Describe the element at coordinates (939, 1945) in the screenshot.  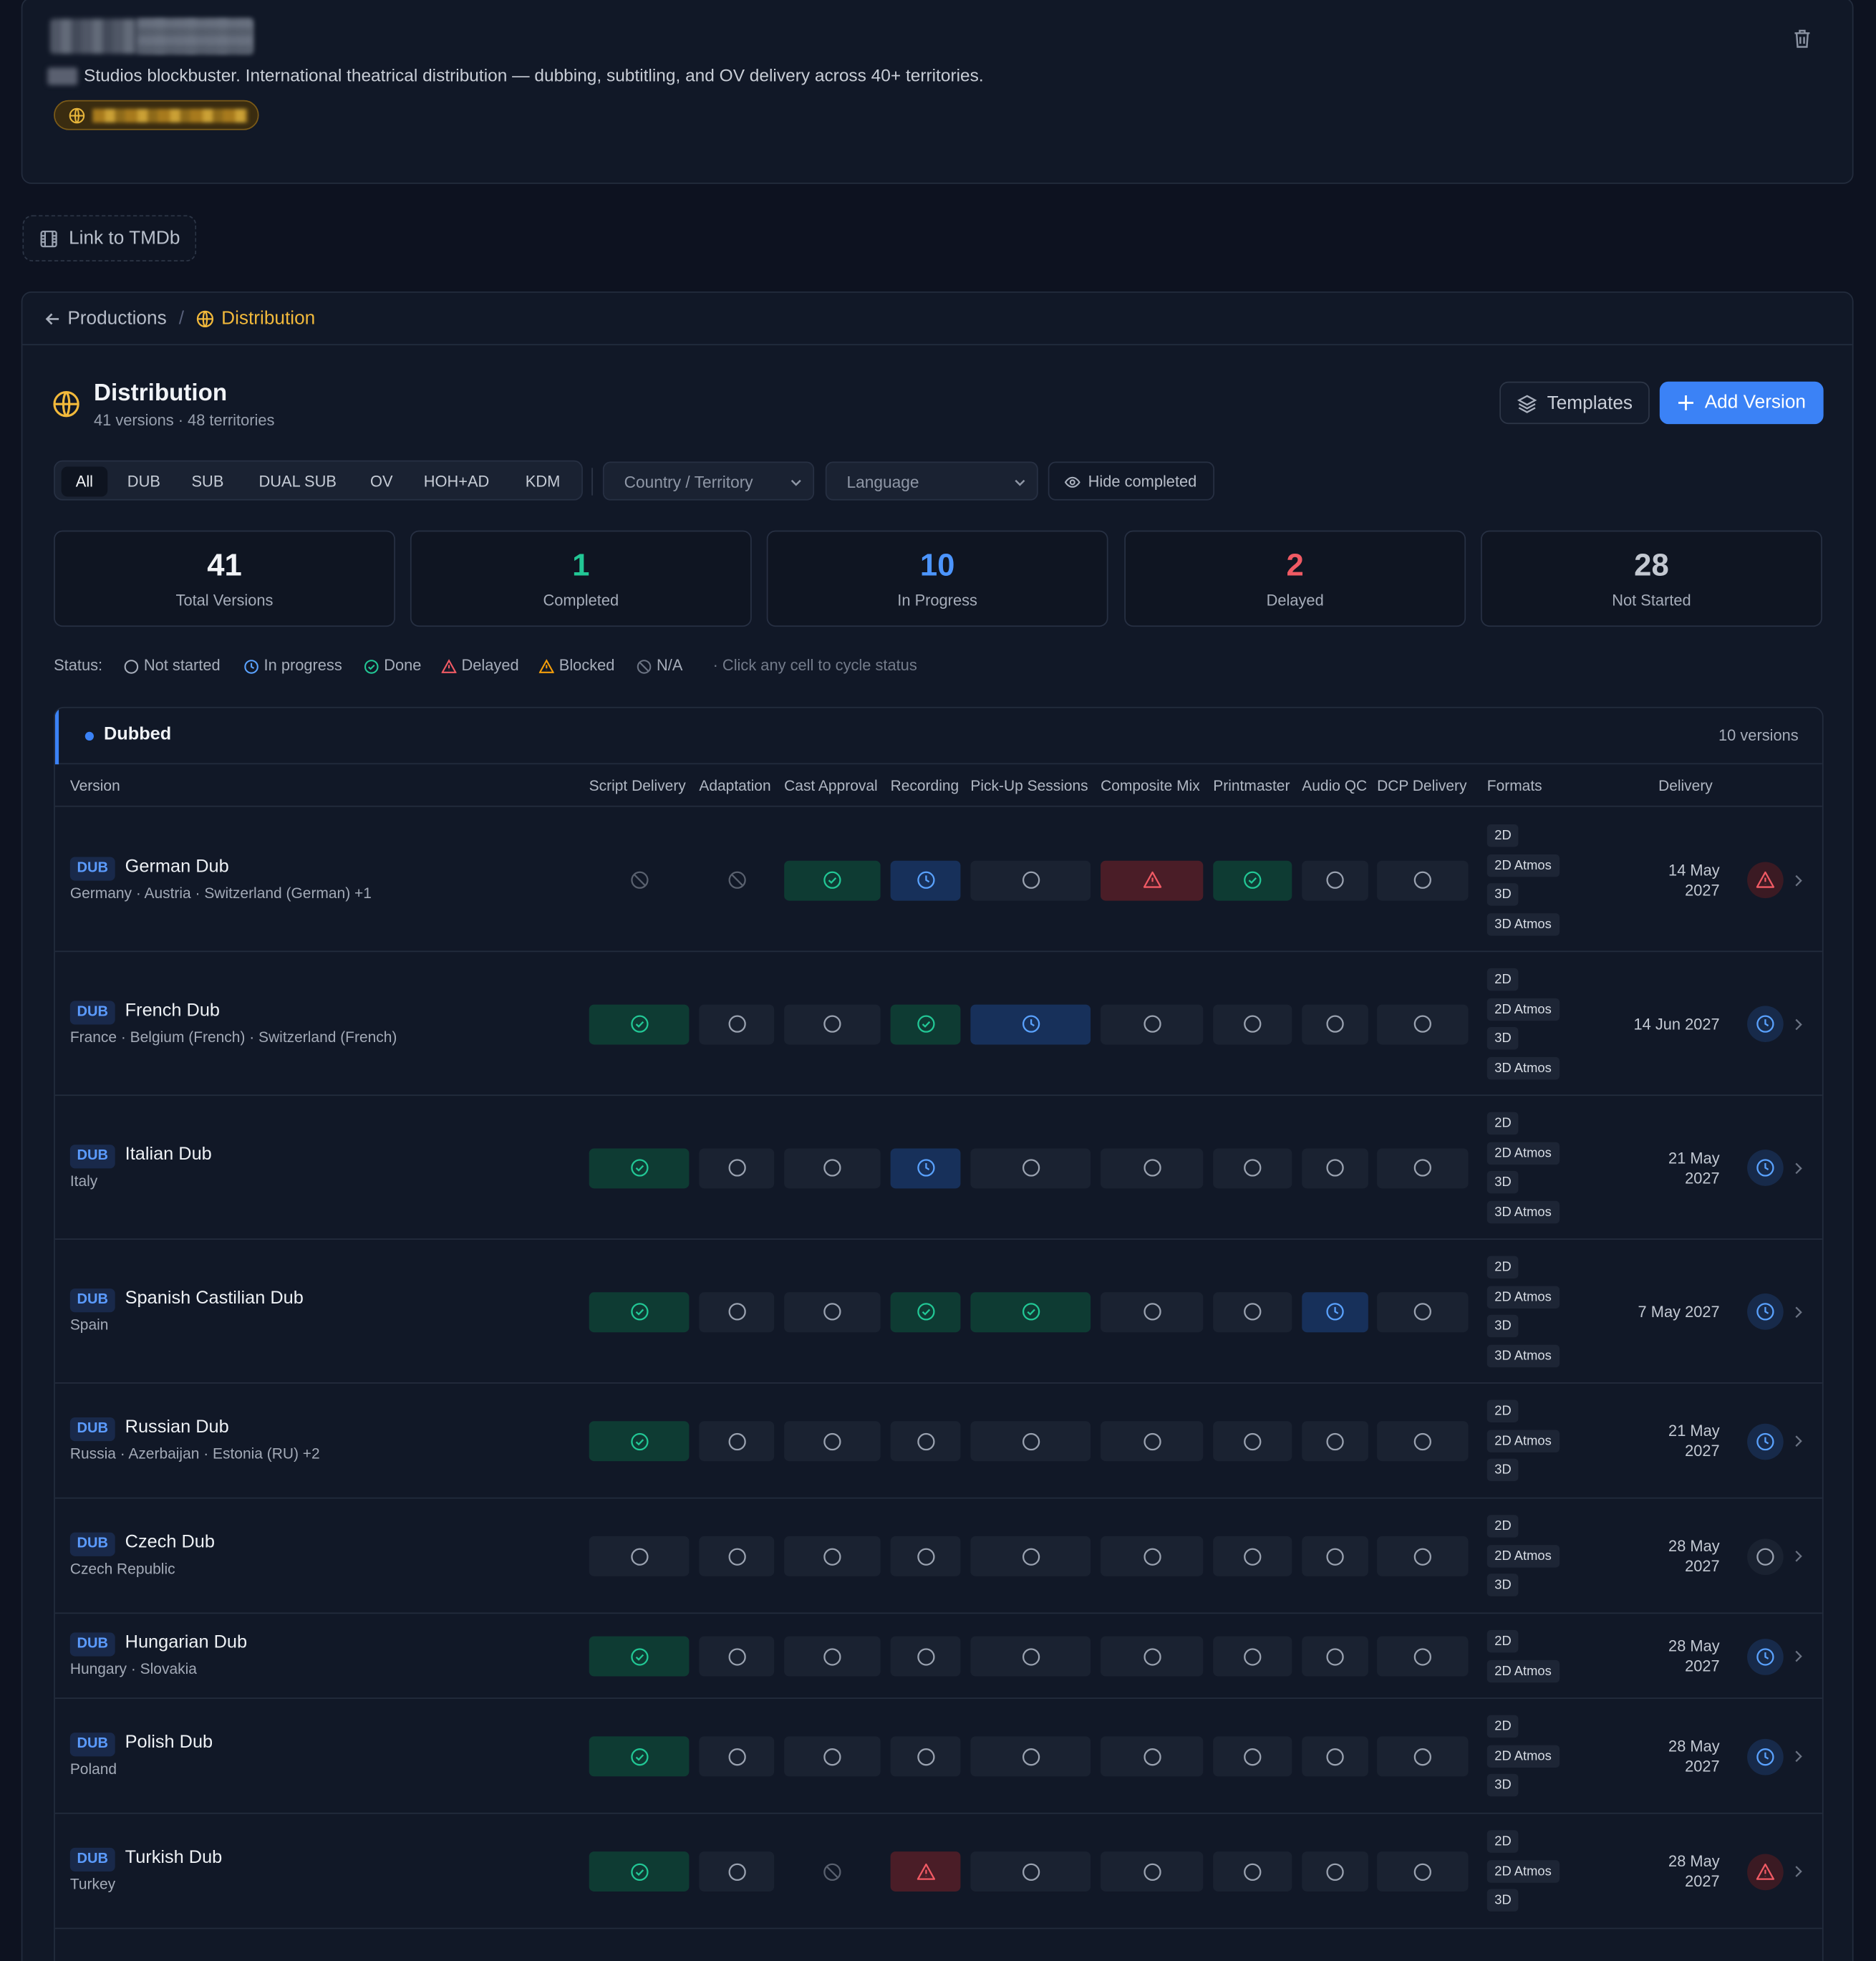
I see `table-row: DUBUkrainian Dub2D28 May` at that location.